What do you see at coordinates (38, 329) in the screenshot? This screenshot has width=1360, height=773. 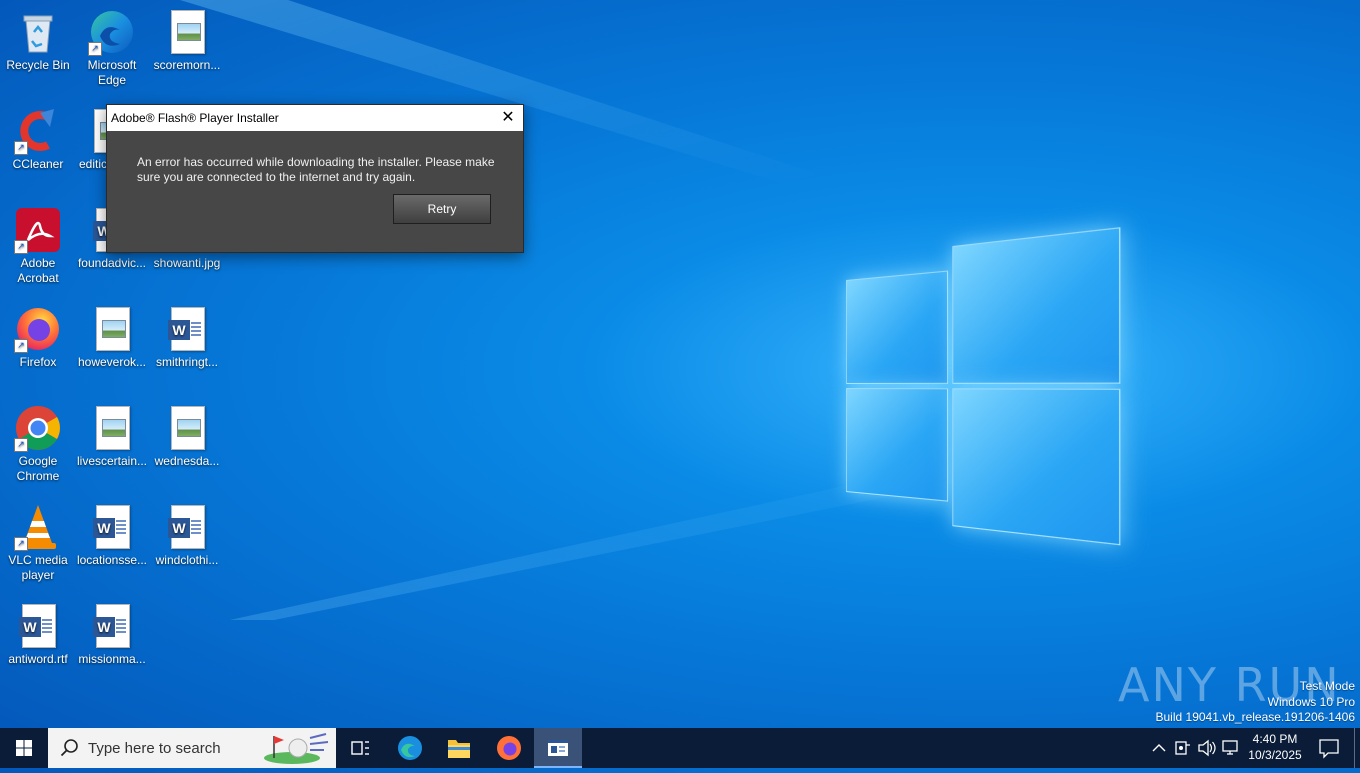 I see `firefox-icon: ↗` at bounding box center [38, 329].